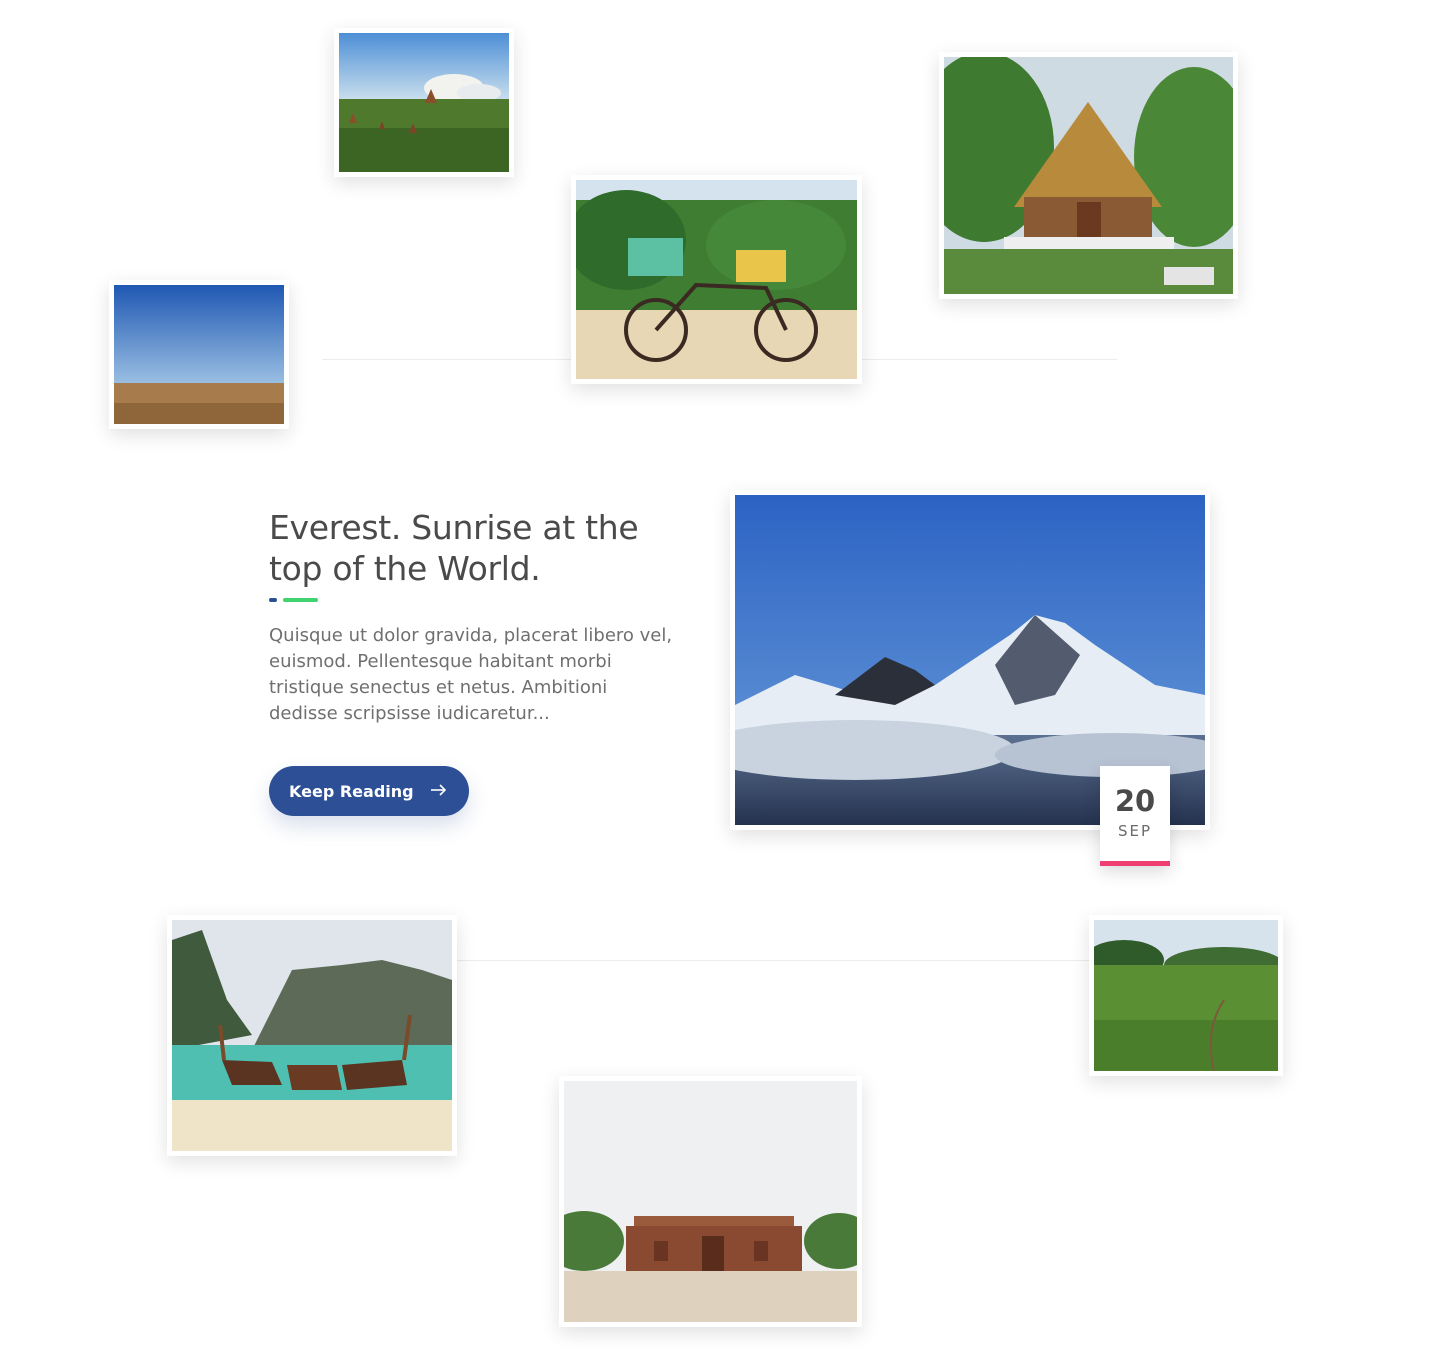 Image resolution: width=1440 pixels, height=1365 pixels. Describe the element at coordinates (1186, 995) in the screenshot. I see `photo-tea-plantation` at that location.